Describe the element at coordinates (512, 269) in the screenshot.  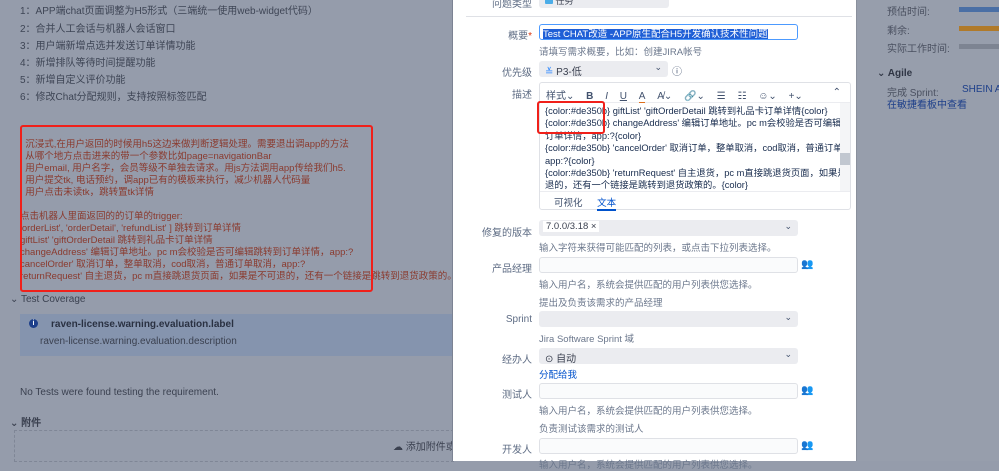
I see `product-manager-label: 产品经理` at that location.